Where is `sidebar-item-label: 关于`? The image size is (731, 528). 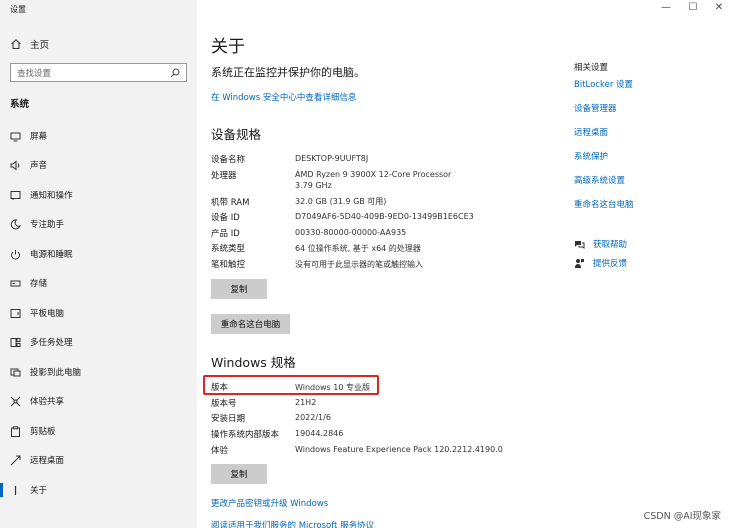
sidebar-item-label: 关于 is located at coordinates (39, 491).